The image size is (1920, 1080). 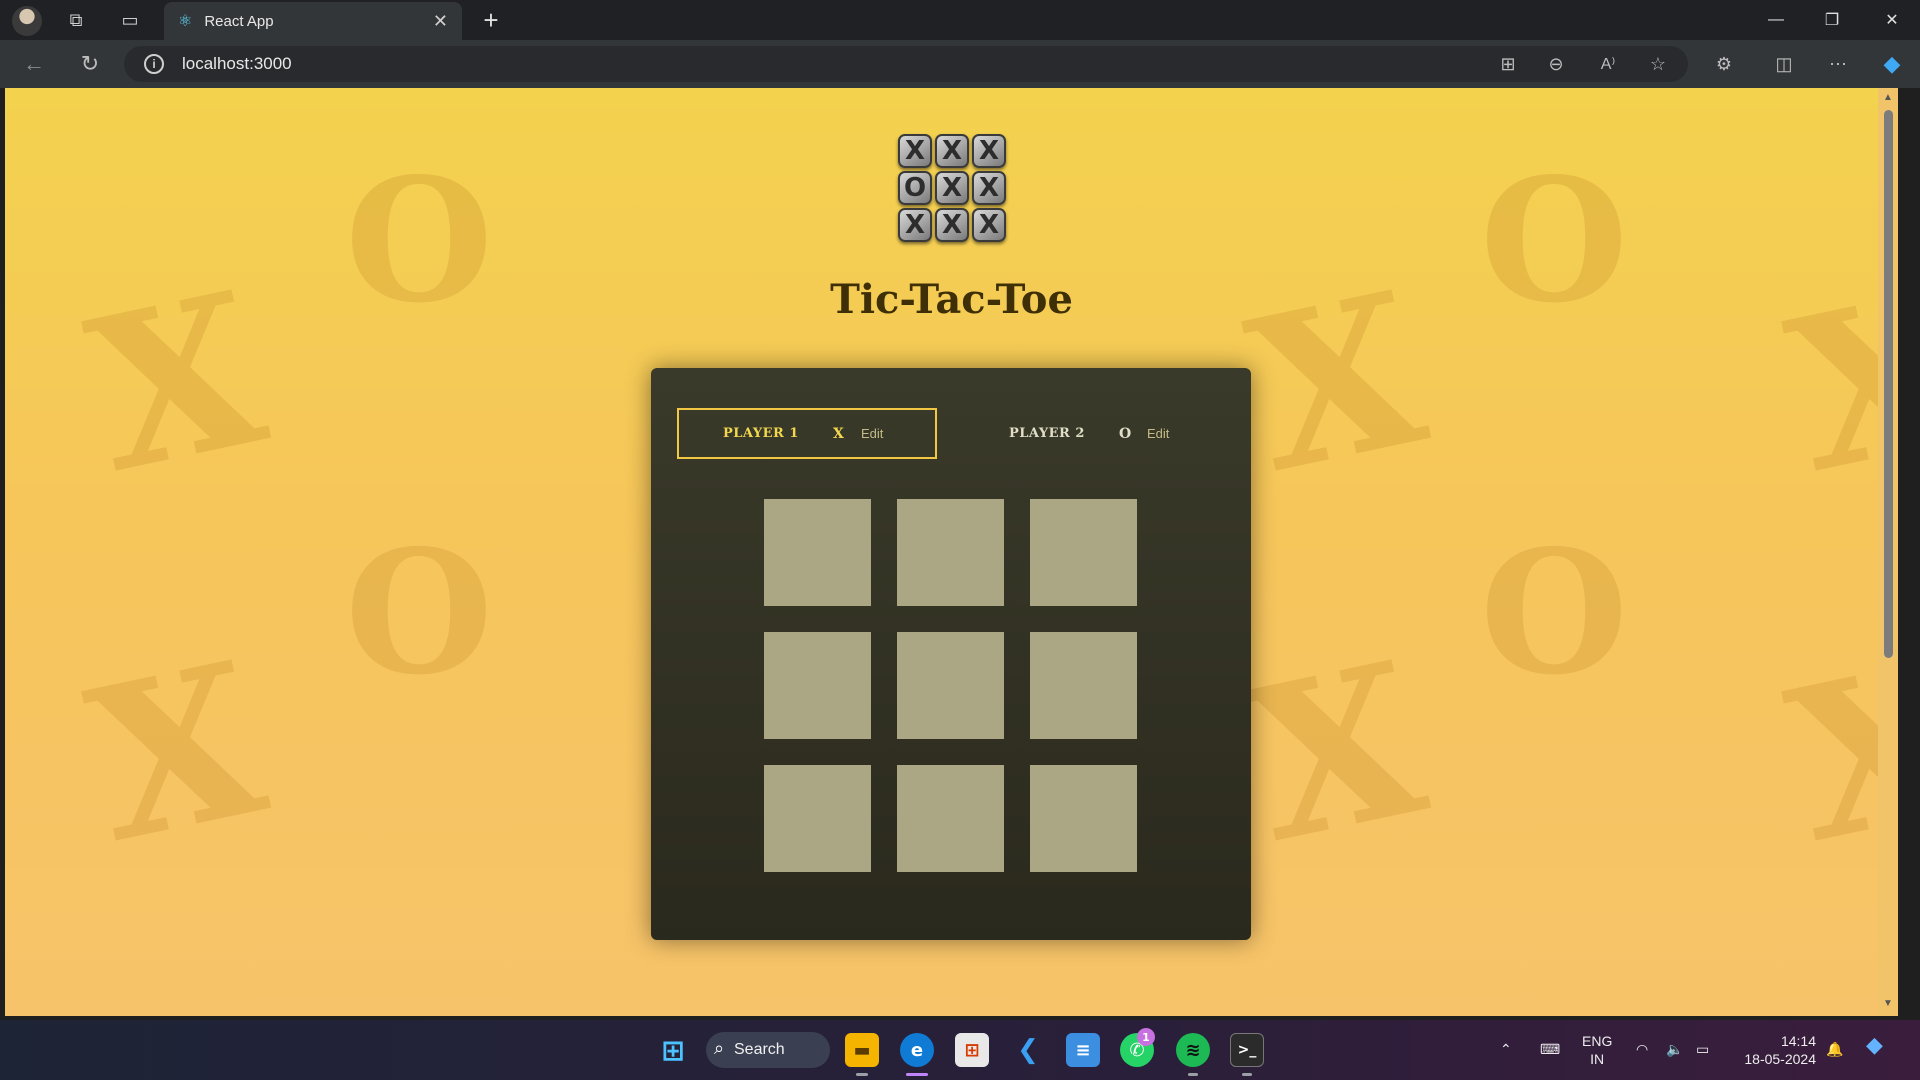 I want to click on profile-avatar, so click(x=27, y=21).